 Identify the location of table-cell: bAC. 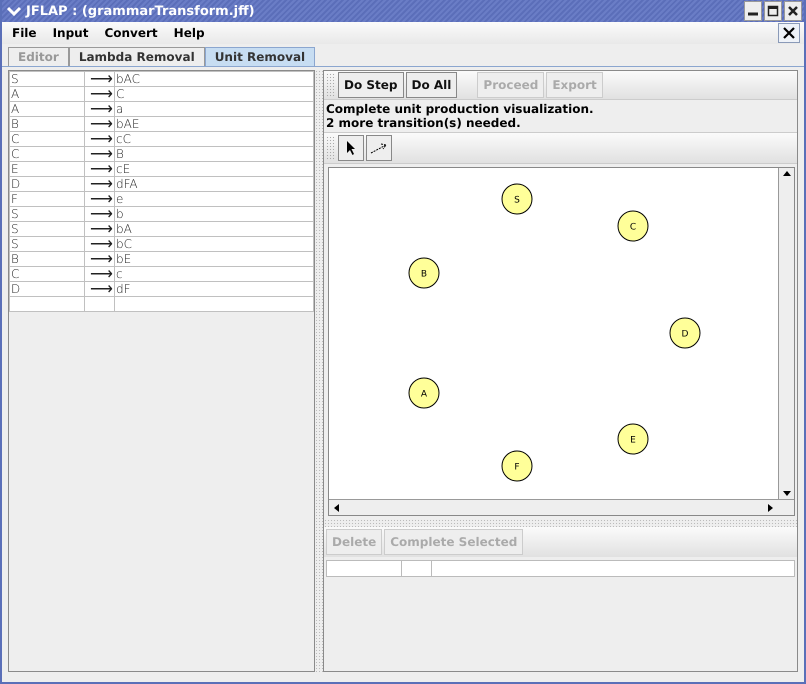
(214, 79).